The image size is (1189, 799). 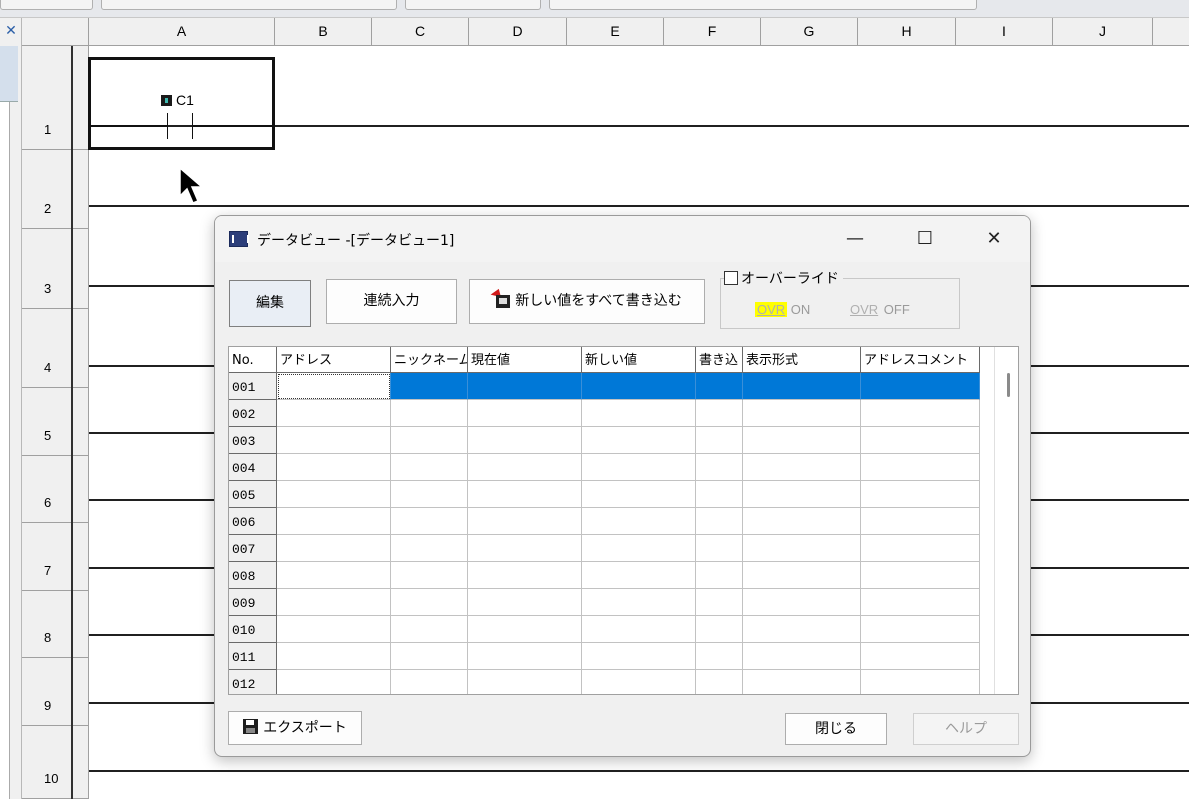 What do you see at coordinates (270, 303) in the screenshot?
I see `edit-button: 編集` at bounding box center [270, 303].